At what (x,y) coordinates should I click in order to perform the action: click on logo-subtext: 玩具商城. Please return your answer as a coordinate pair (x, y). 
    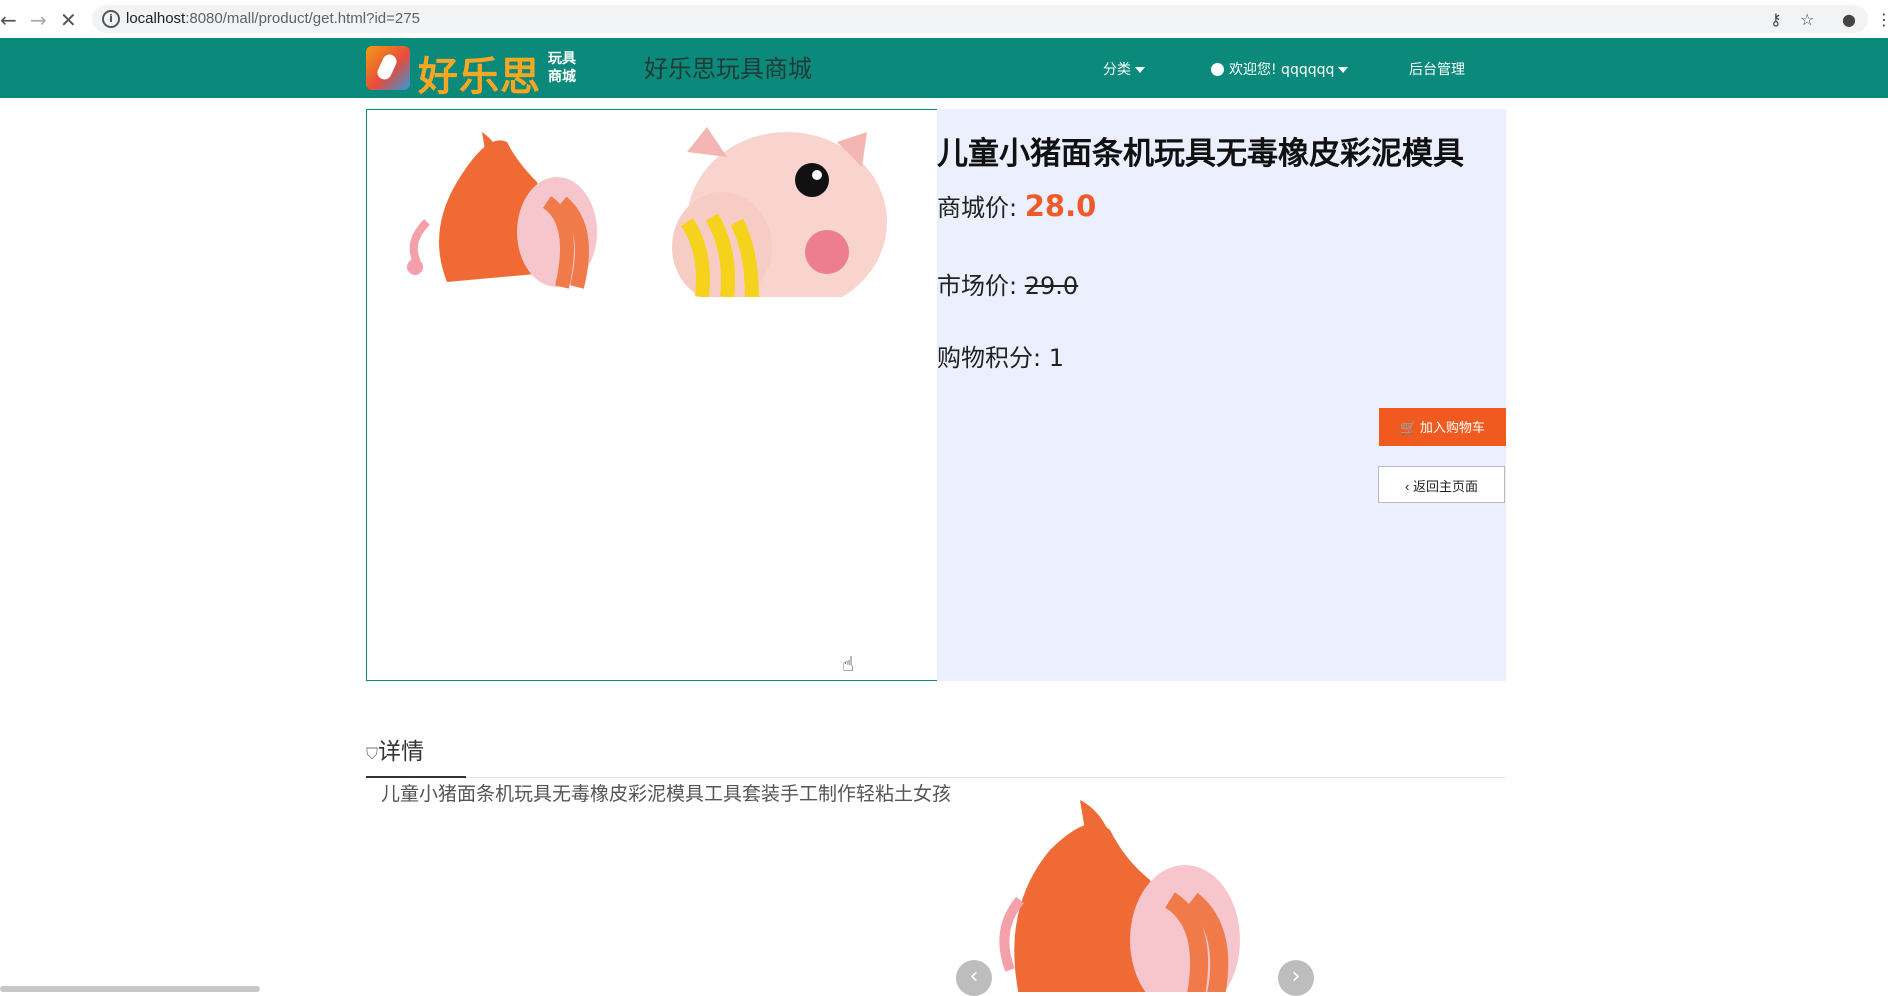
    Looking at the image, I should click on (562, 68).